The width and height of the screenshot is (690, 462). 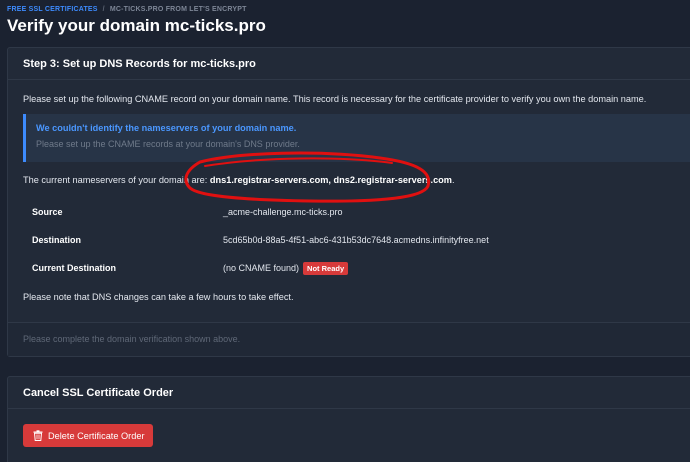 What do you see at coordinates (349, 393) in the screenshot?
I see `cancel-order-card-header: Cancel SSL Certificate Order` at bounding box center [349, 393].